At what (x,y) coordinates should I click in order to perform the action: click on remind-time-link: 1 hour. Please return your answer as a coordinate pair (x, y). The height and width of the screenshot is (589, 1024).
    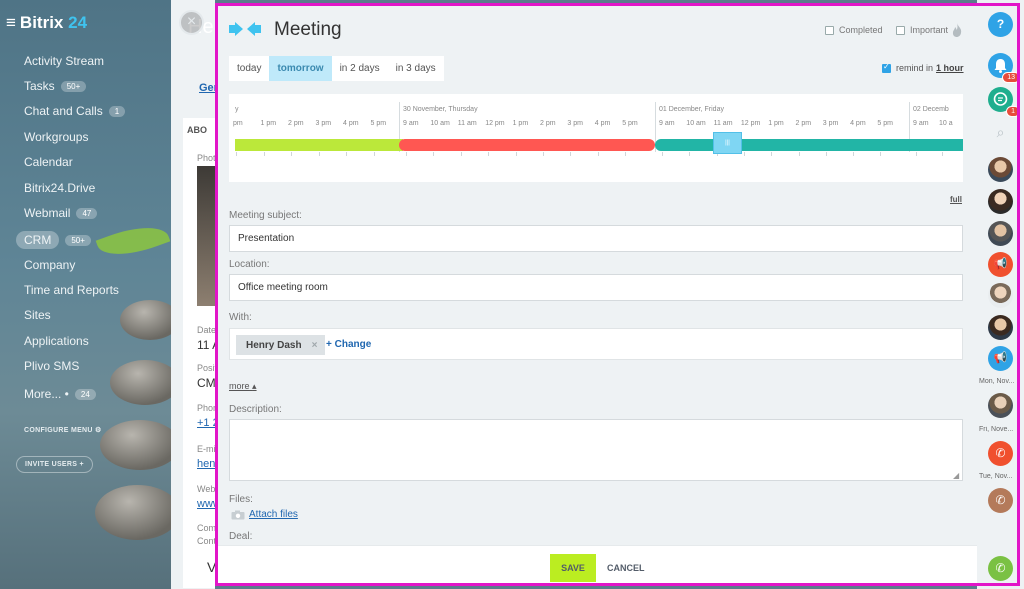
    Looking at the image, I should click on (950, 68).